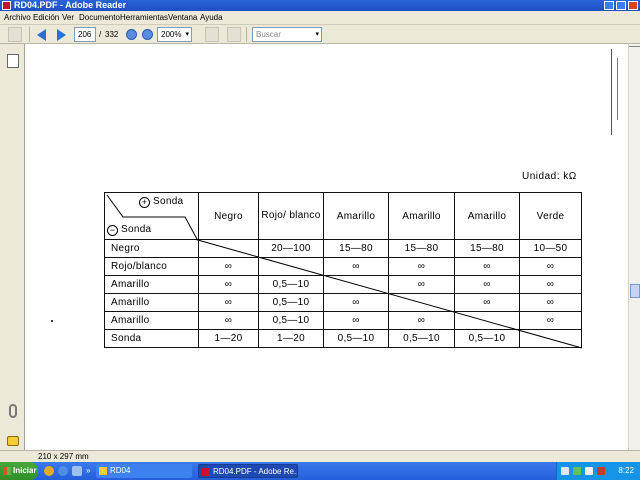 The width and height of the screenshot is (640, 480). I want to click on table-row: Negro 20—100 15—80 15—80 15—80 10—50, so click(343, 248).